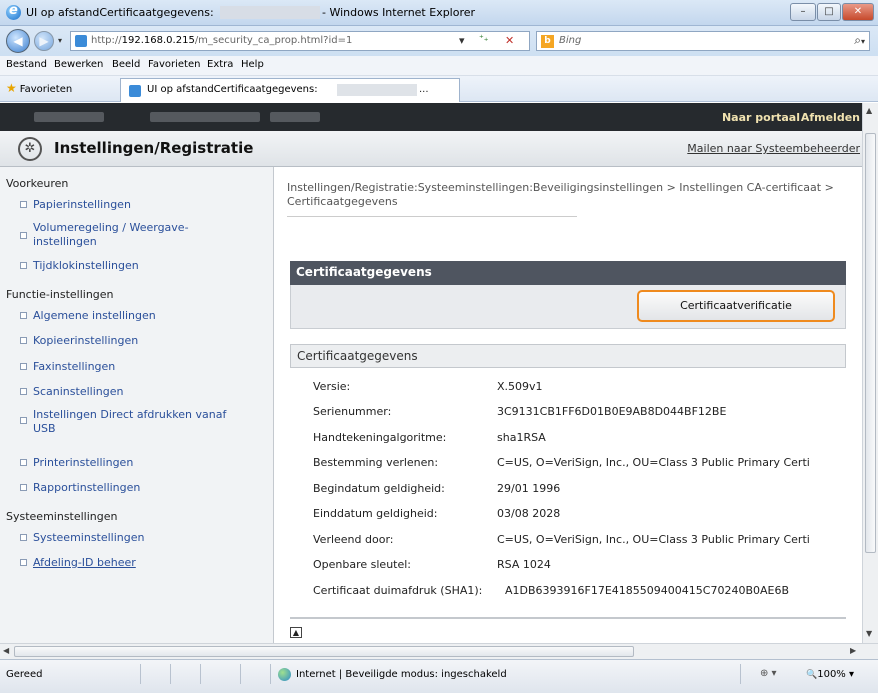 The image size is (878, 693). I want to click on forward-button: ▶, so click(44, 41).